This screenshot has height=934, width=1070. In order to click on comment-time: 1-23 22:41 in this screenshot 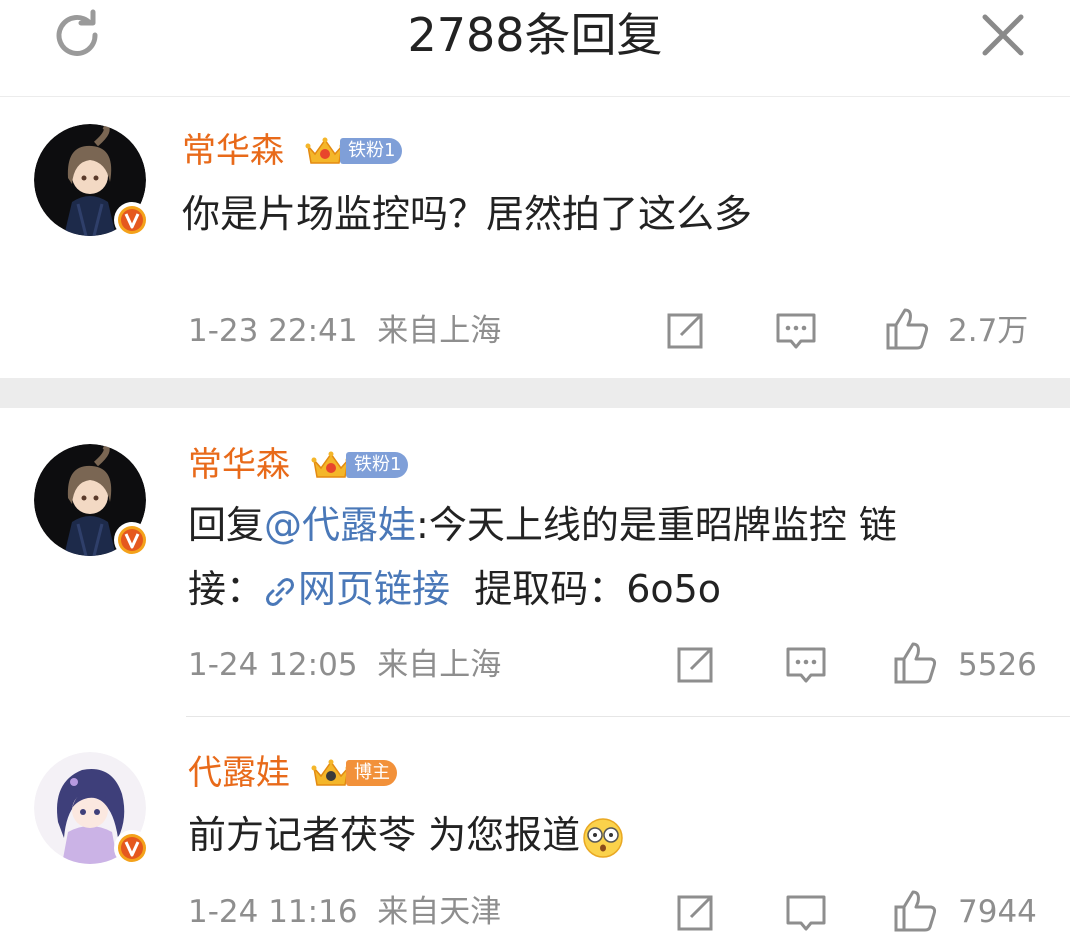, I will do `click(273, 331)`.